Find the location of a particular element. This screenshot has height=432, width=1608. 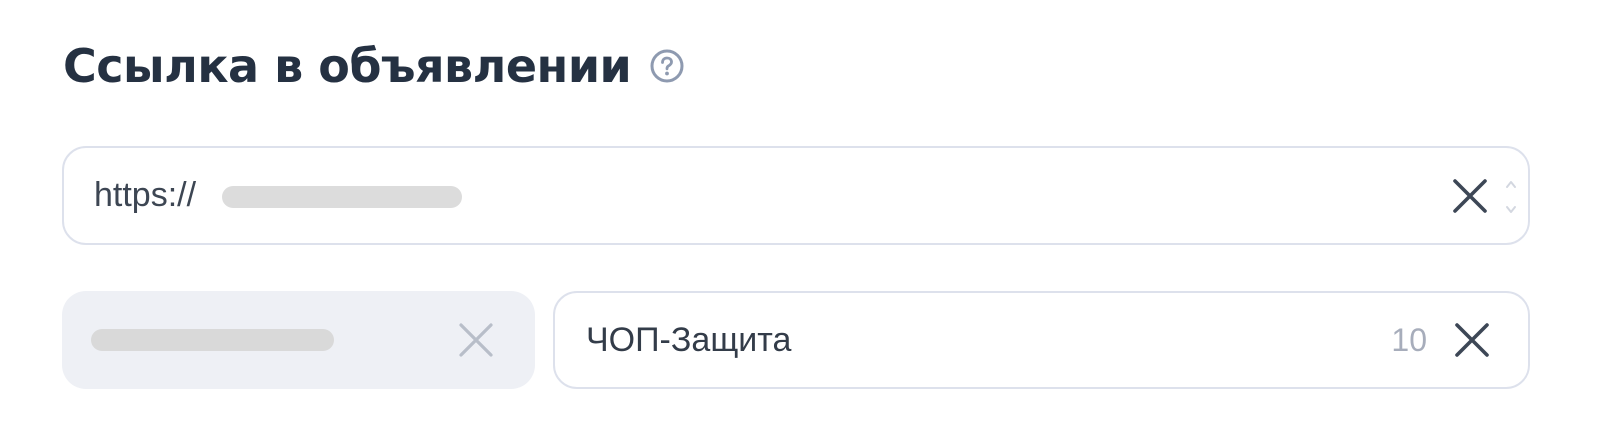

url-prefix: https:// is located at coordinates (145, 195).